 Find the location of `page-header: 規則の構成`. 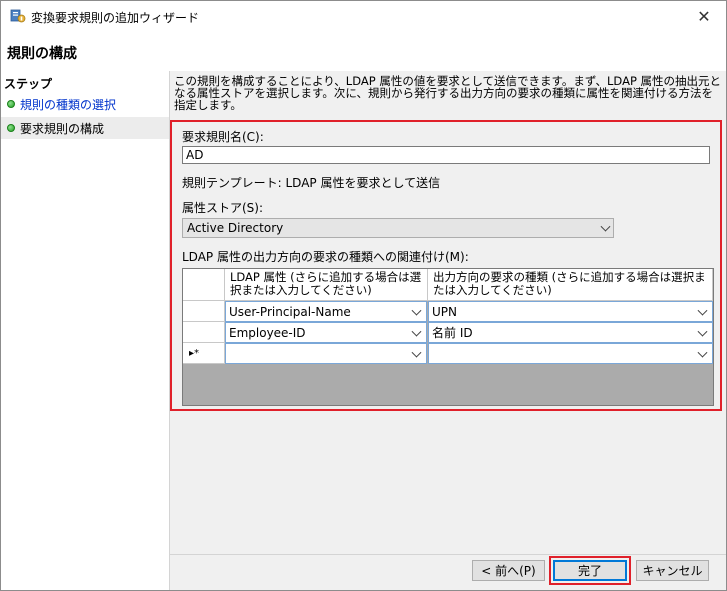

page-header: 規則の構成 is located at coordinates (363, 51).